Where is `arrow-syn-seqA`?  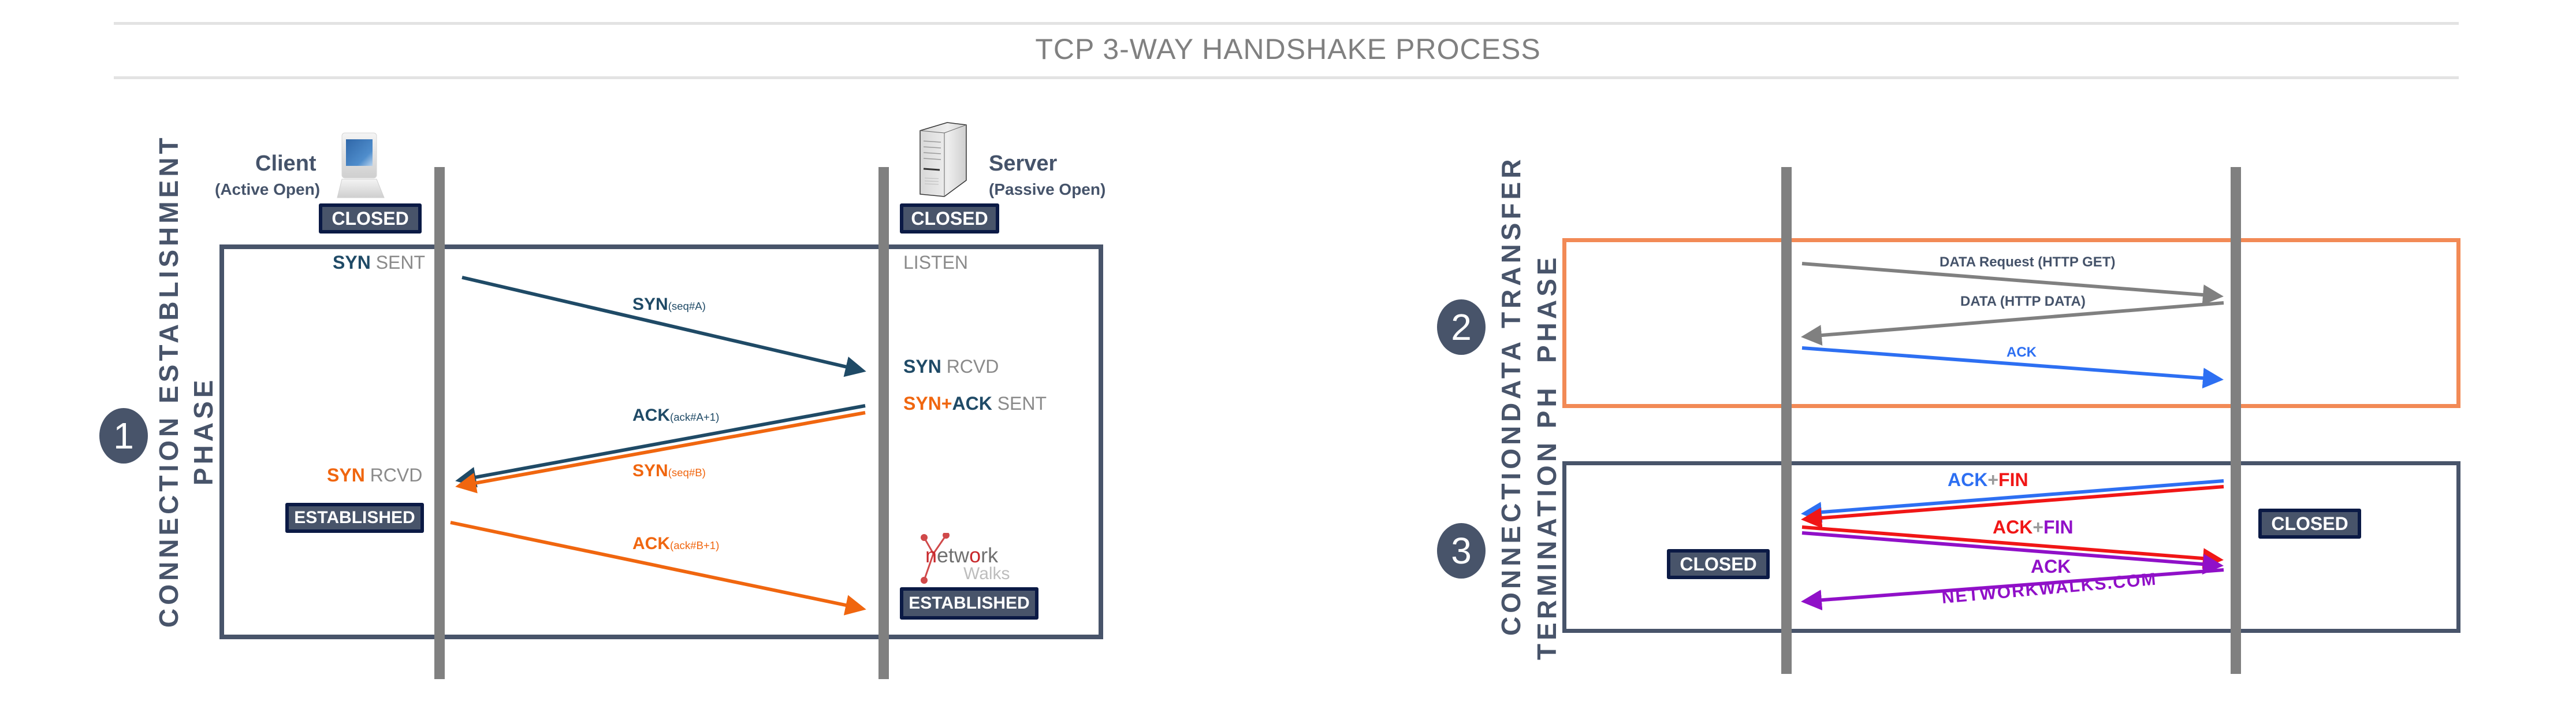 arrow-syn-seqA is located at coordinates (663, 327).